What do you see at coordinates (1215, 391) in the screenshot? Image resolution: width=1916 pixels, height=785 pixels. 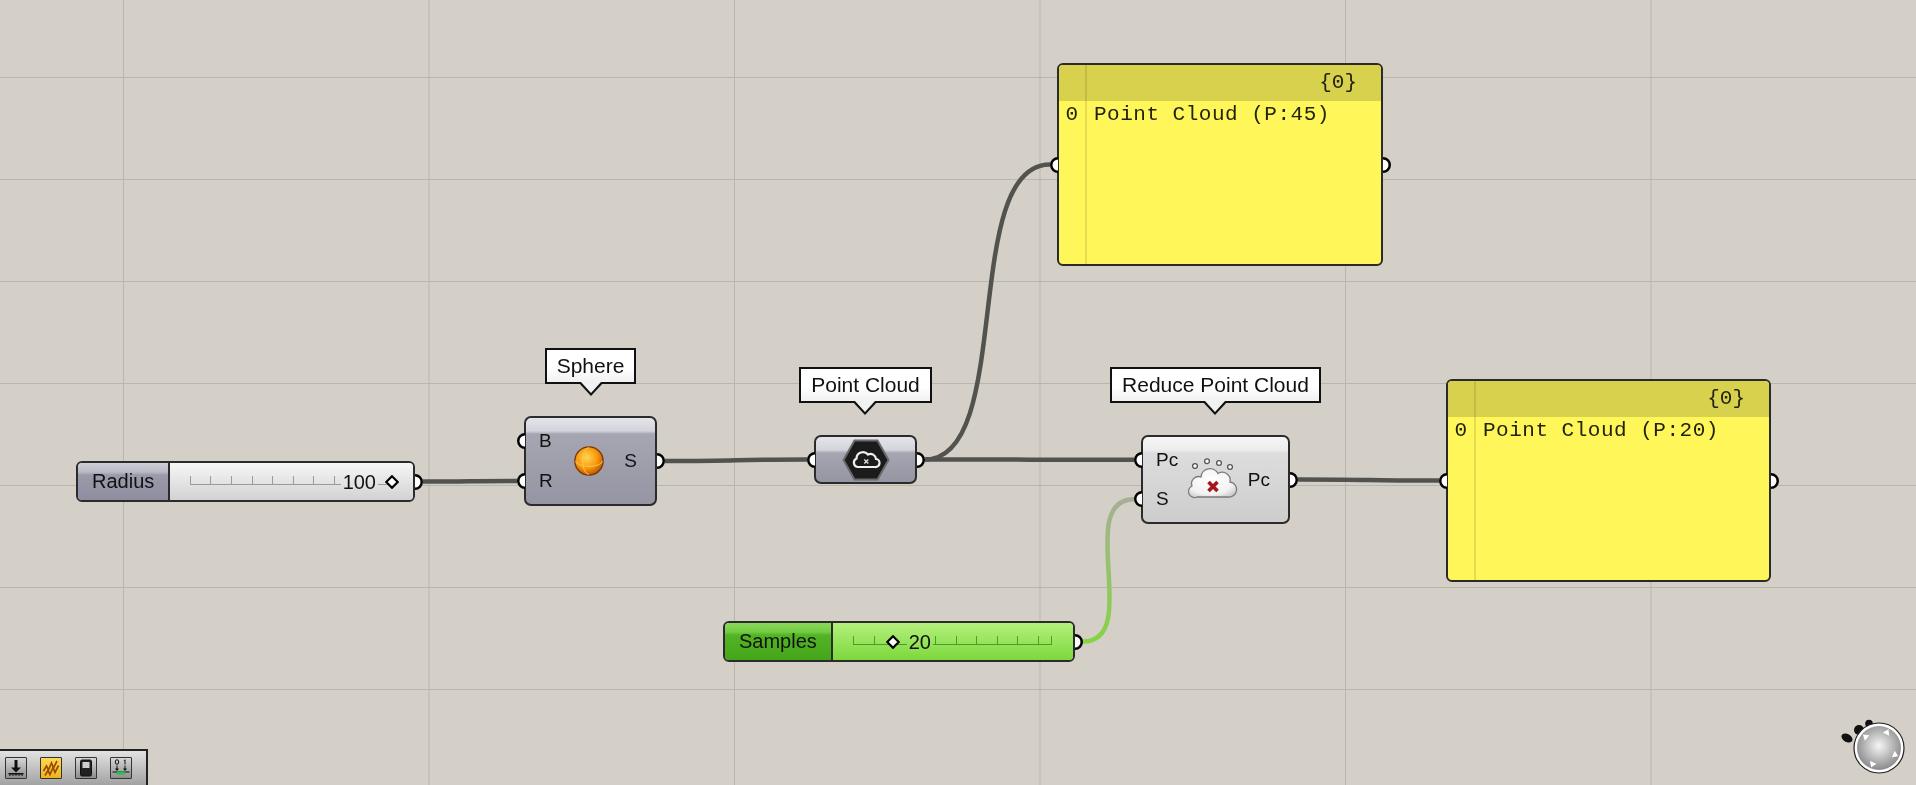 I see `name-callout: Reduce Point Cloud` at bounding box center [1215, 391].